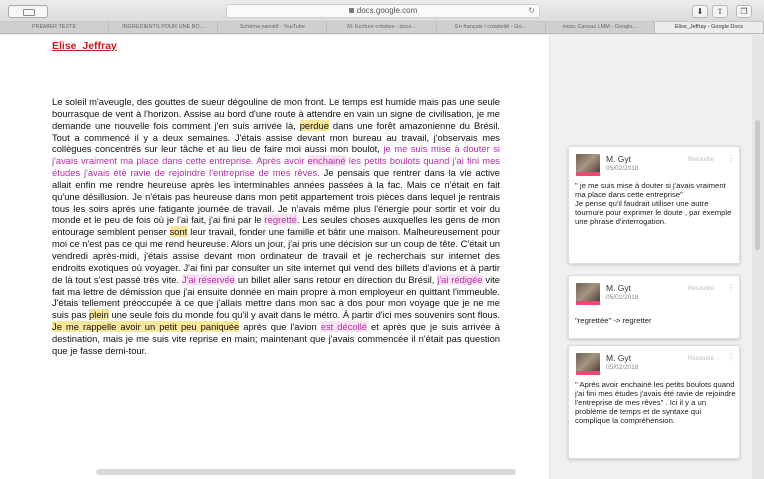  I want to click on tab-schema-narratif: Schéma narratif - YouTube, so click(273, 27).